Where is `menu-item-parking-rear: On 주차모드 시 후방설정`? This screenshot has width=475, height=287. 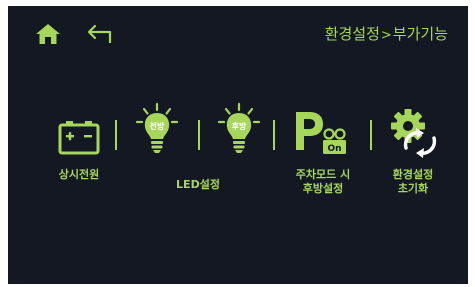
menu-item-parking-rear: On 주차모드 시 후방설정 is located at coordinates (323, 145).